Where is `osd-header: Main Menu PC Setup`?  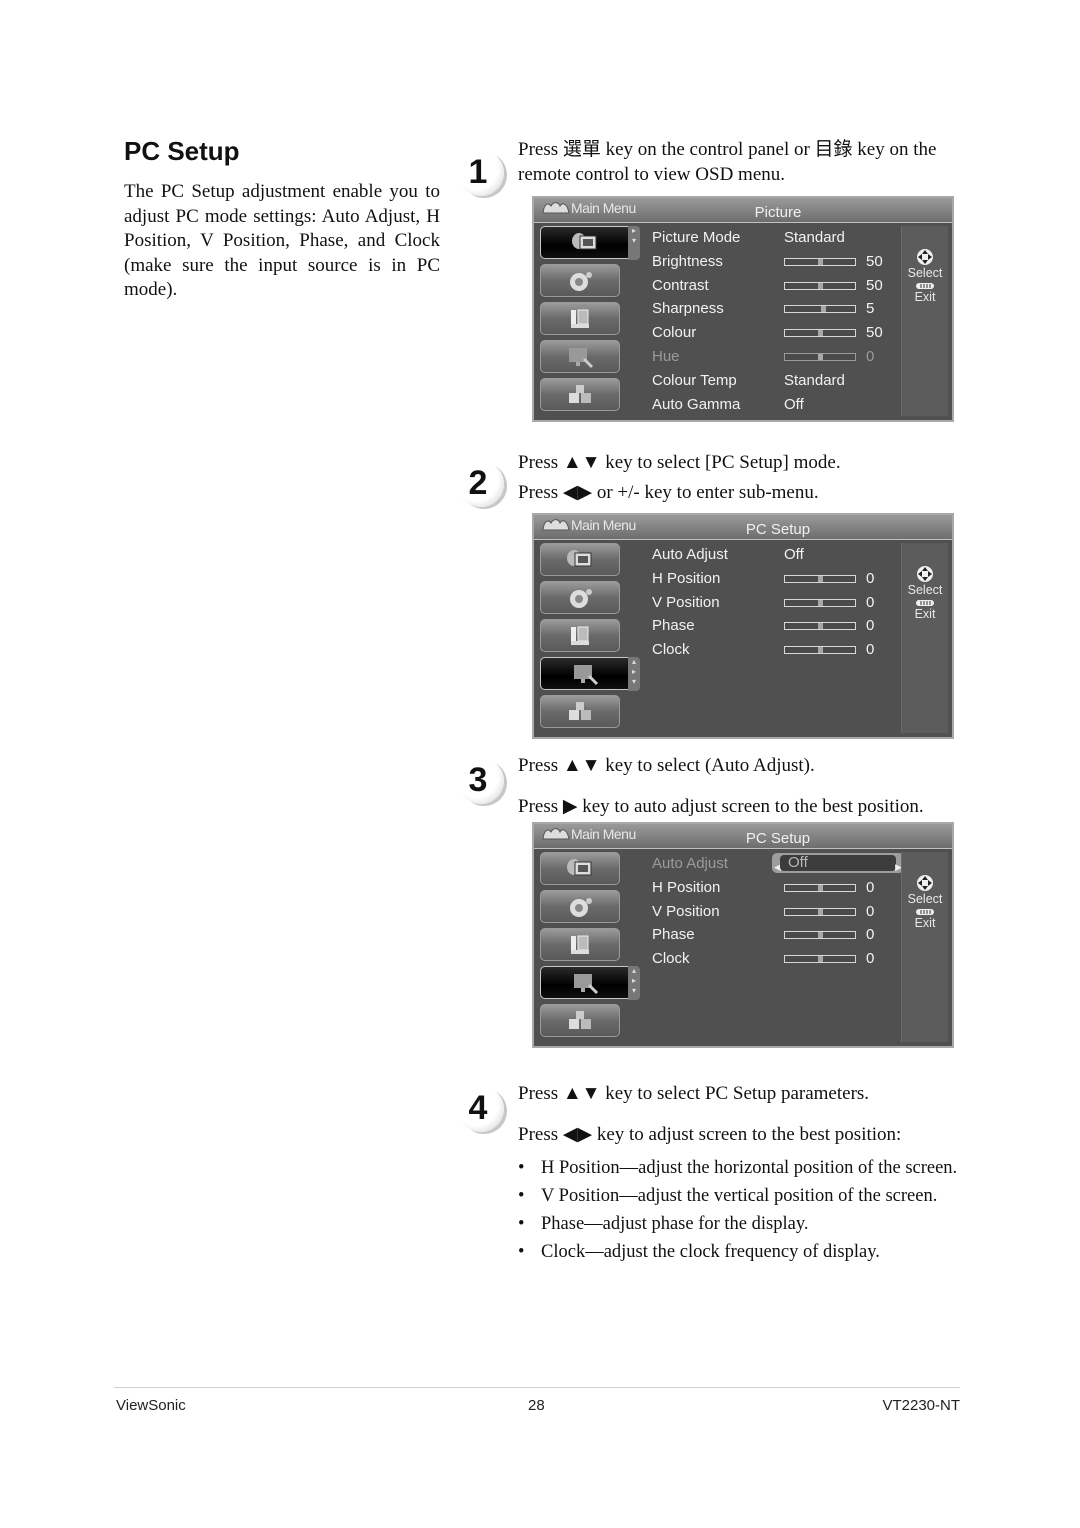
osd-header: Main Menu PC Setup is located at coordinates (743, 836).